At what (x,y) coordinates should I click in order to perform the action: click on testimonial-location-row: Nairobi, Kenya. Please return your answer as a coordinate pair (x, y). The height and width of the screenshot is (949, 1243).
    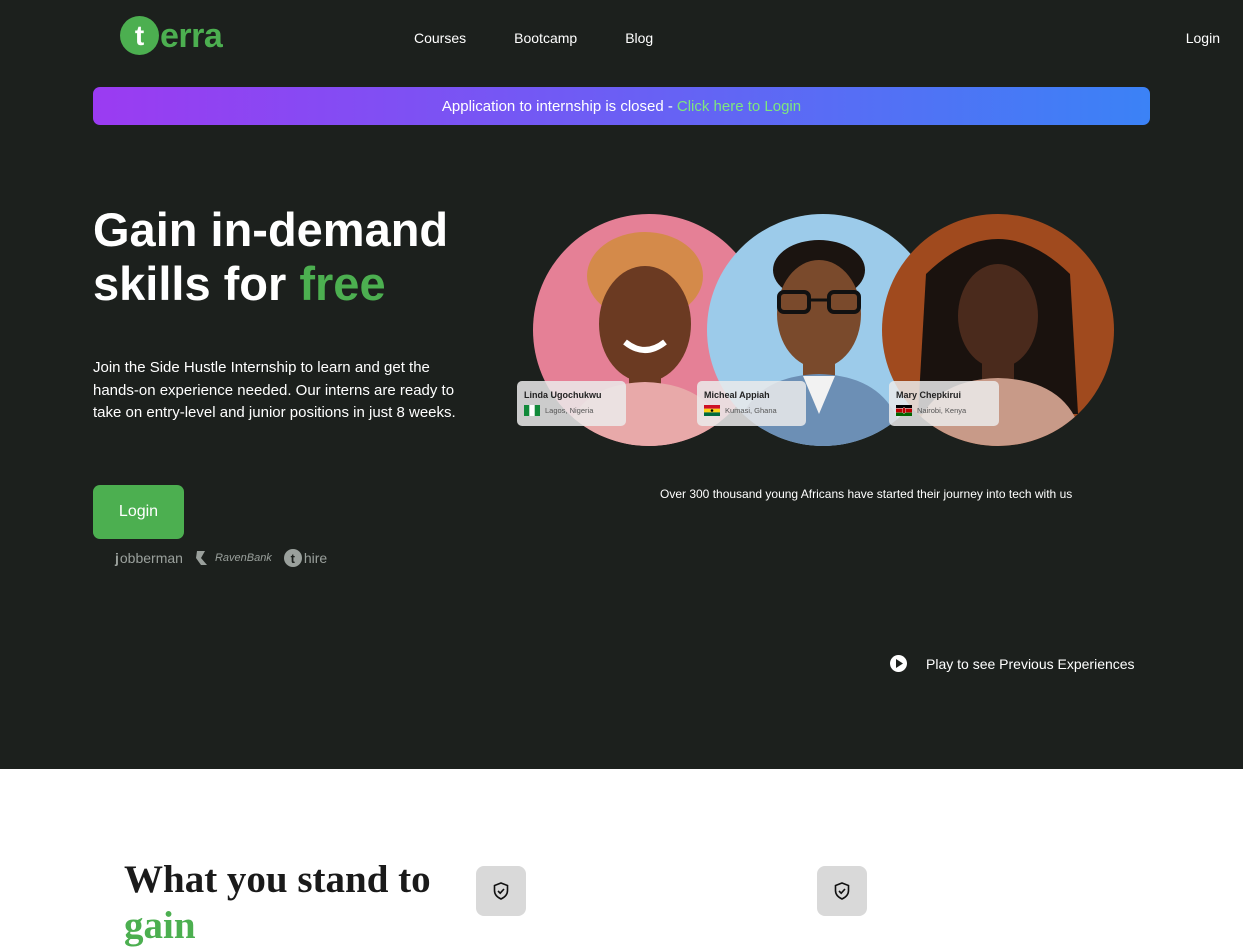
    Looking at the image, I should click on (944, 410).